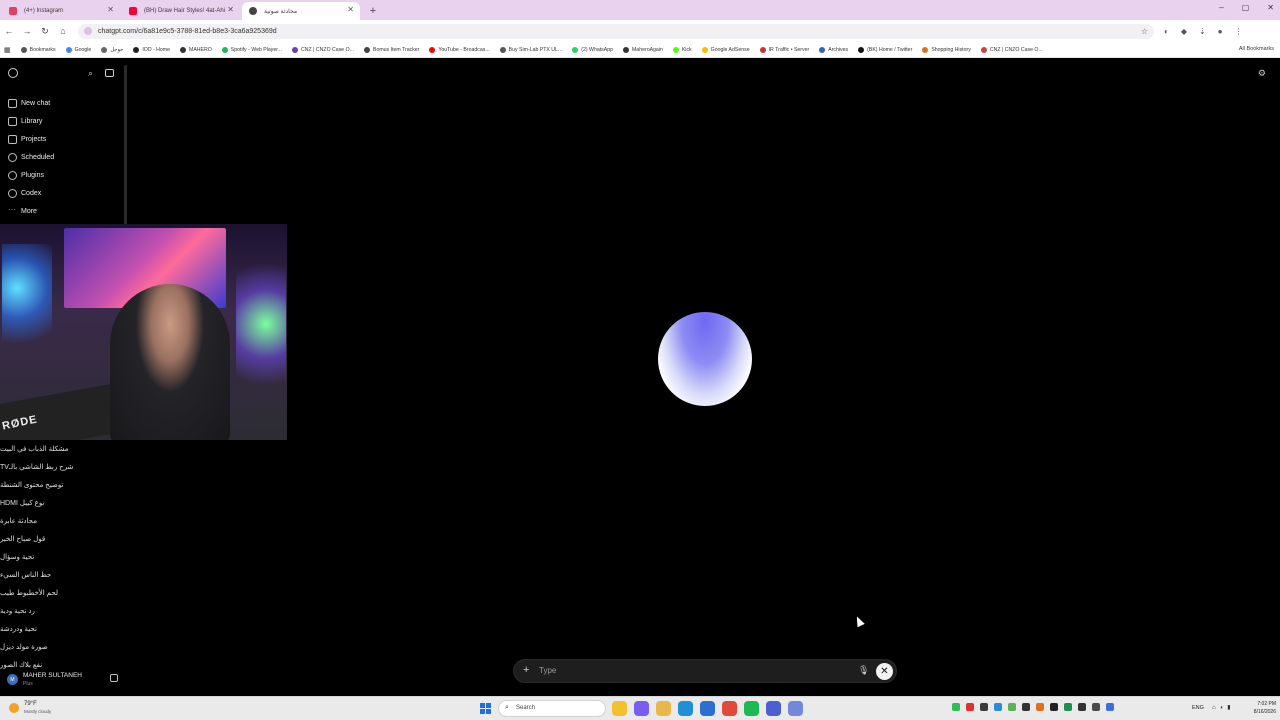 This screenshot has height=720, width=1280. Describe the element at coordinates (526, 670) in the screenshot. I see `add-attachment-button: +` at that location.